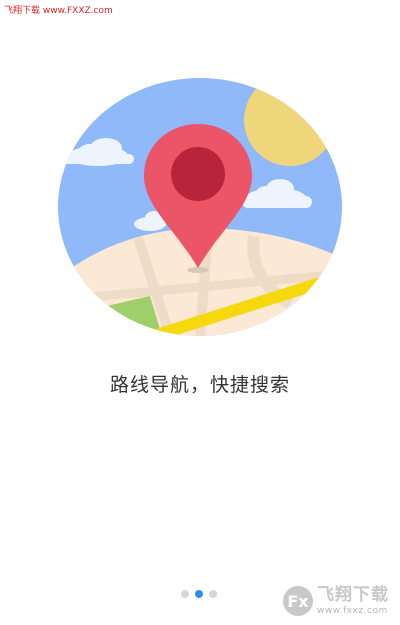 The width and height of the screenshot is (400, 625). I want to click on page-indicator, so click(199, 594).